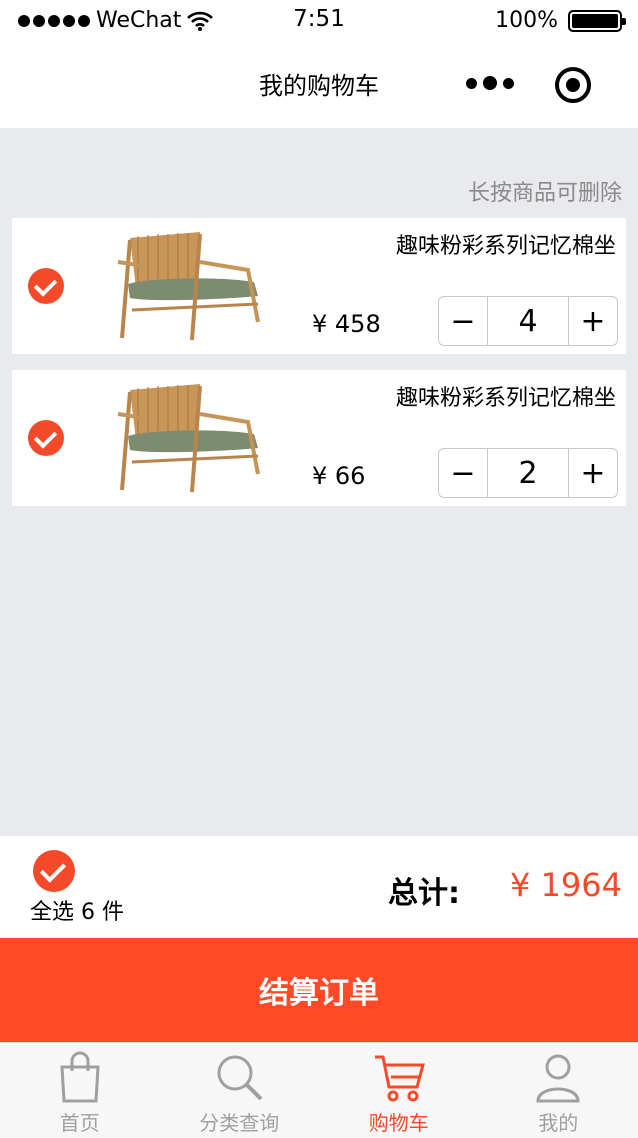 Image resolution: width=638 pixels, height=1138 pixels. Describe the element at coordinates (398, 1123) in the screenshot. I see `tab-label: 购物车` at that location.